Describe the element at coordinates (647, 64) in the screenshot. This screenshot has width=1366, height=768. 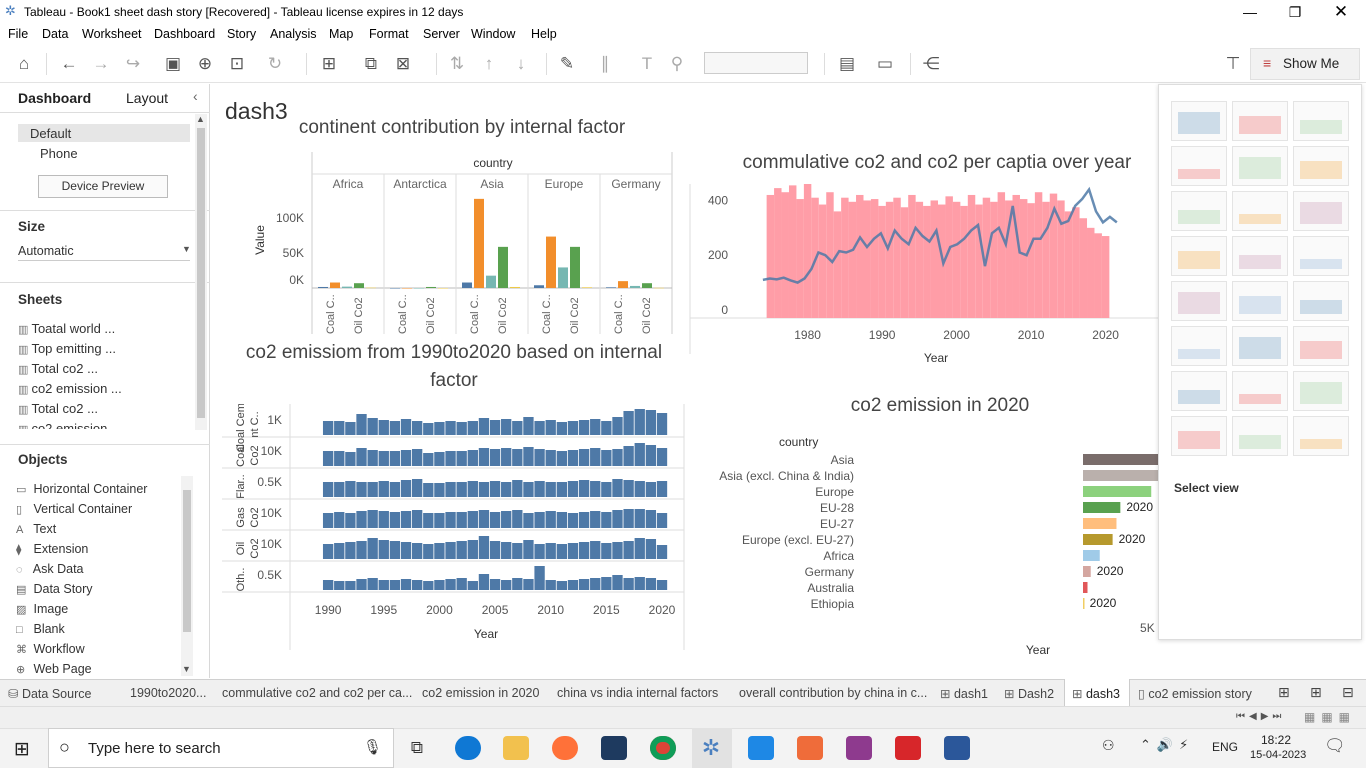
I see `labels-icon: T` at that location.